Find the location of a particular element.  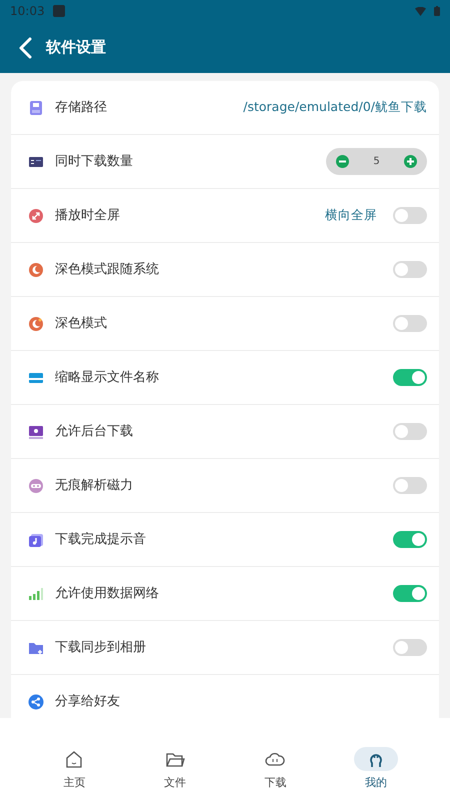

music-note-icon is located at coordinates (36, 540).